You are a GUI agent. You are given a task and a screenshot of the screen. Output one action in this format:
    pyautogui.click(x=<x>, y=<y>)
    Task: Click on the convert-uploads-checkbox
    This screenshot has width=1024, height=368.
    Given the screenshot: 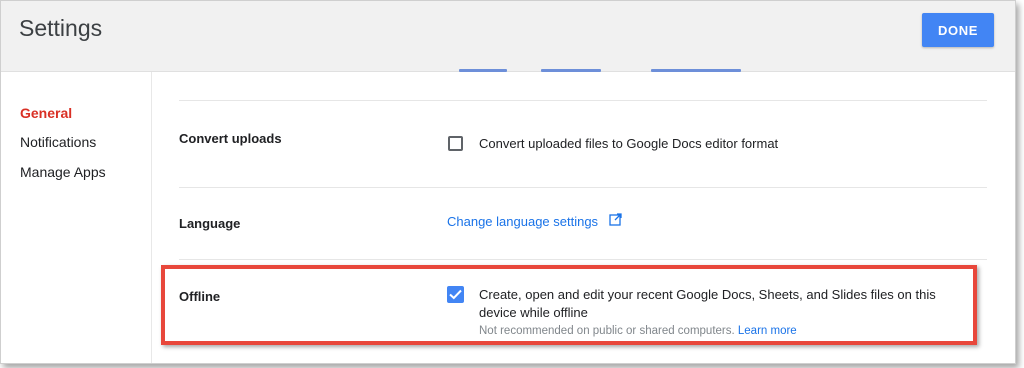 What is the action you would take?
    pyautogui.click(x=455, y=143)
    